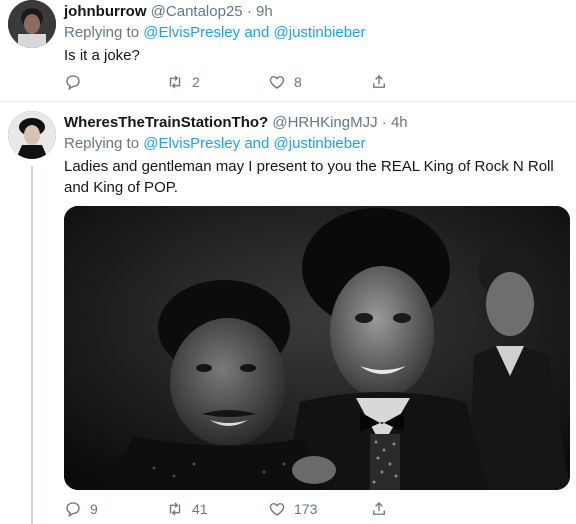 The image size is (576, 524). Describe the element at coordinates (196, 82) in the screenshot. I see `retweet-count: 2` at that location.